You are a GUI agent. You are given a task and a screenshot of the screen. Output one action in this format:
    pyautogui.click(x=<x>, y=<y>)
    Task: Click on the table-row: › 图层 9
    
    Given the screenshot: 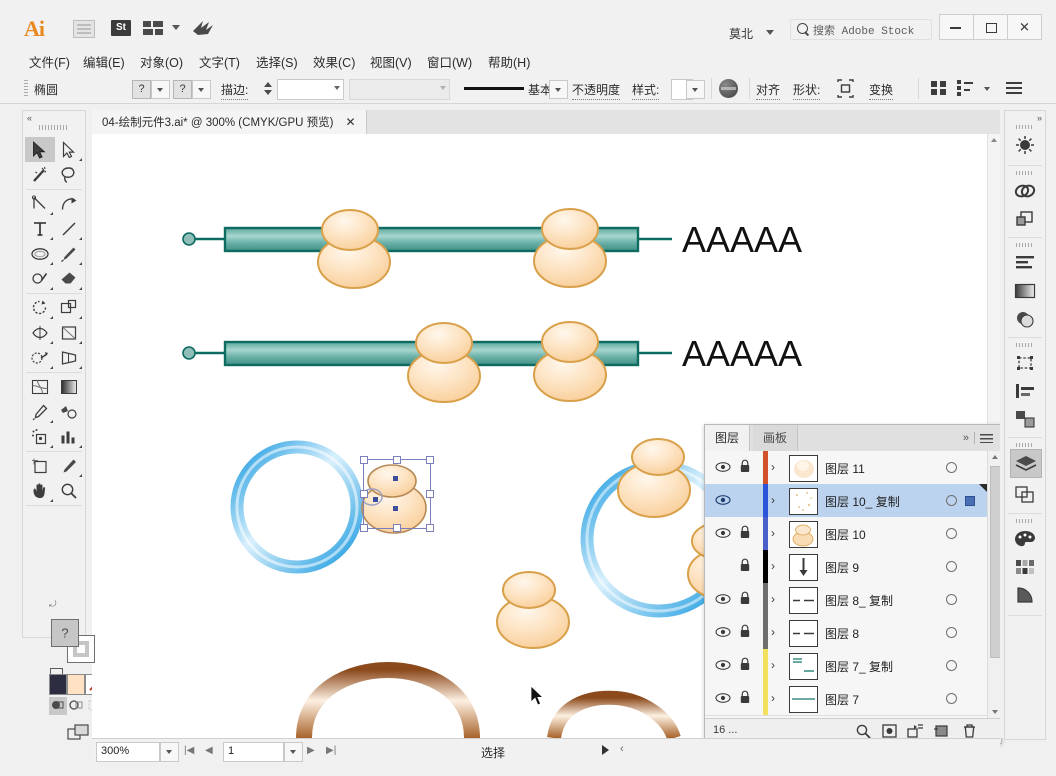 What is the action you would take?
    pyautogui.click(x=846, y=567)
    